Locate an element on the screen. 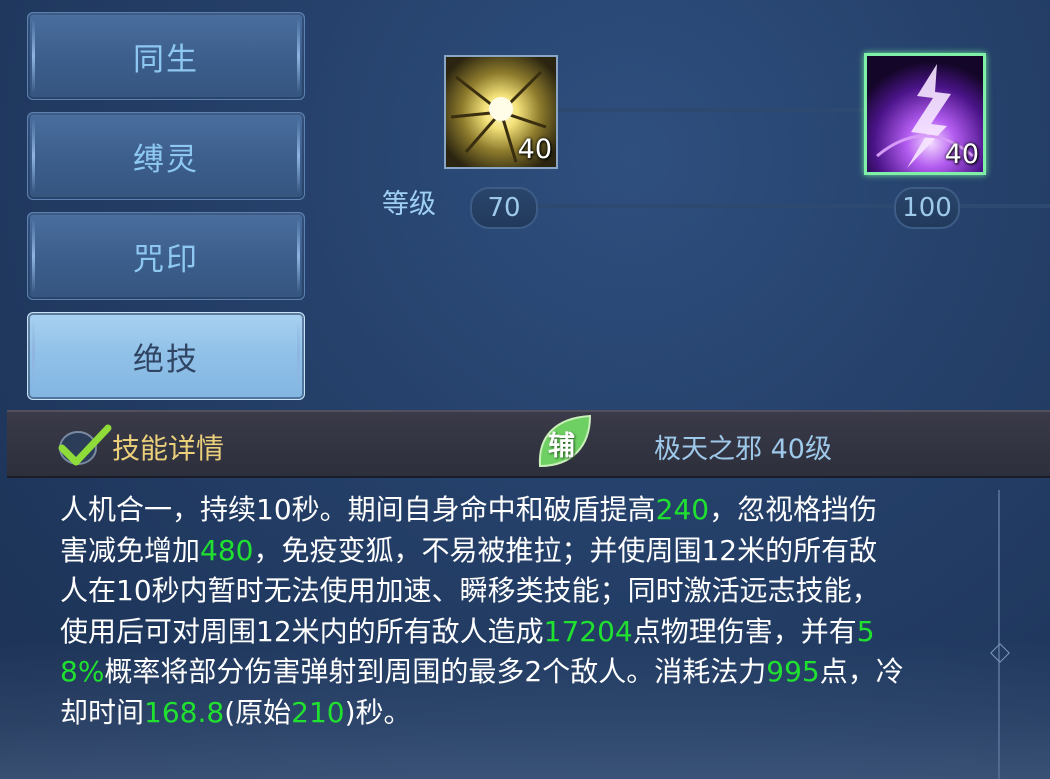  tab-fuling: 缚灵 is located at coordinates (166, 156).